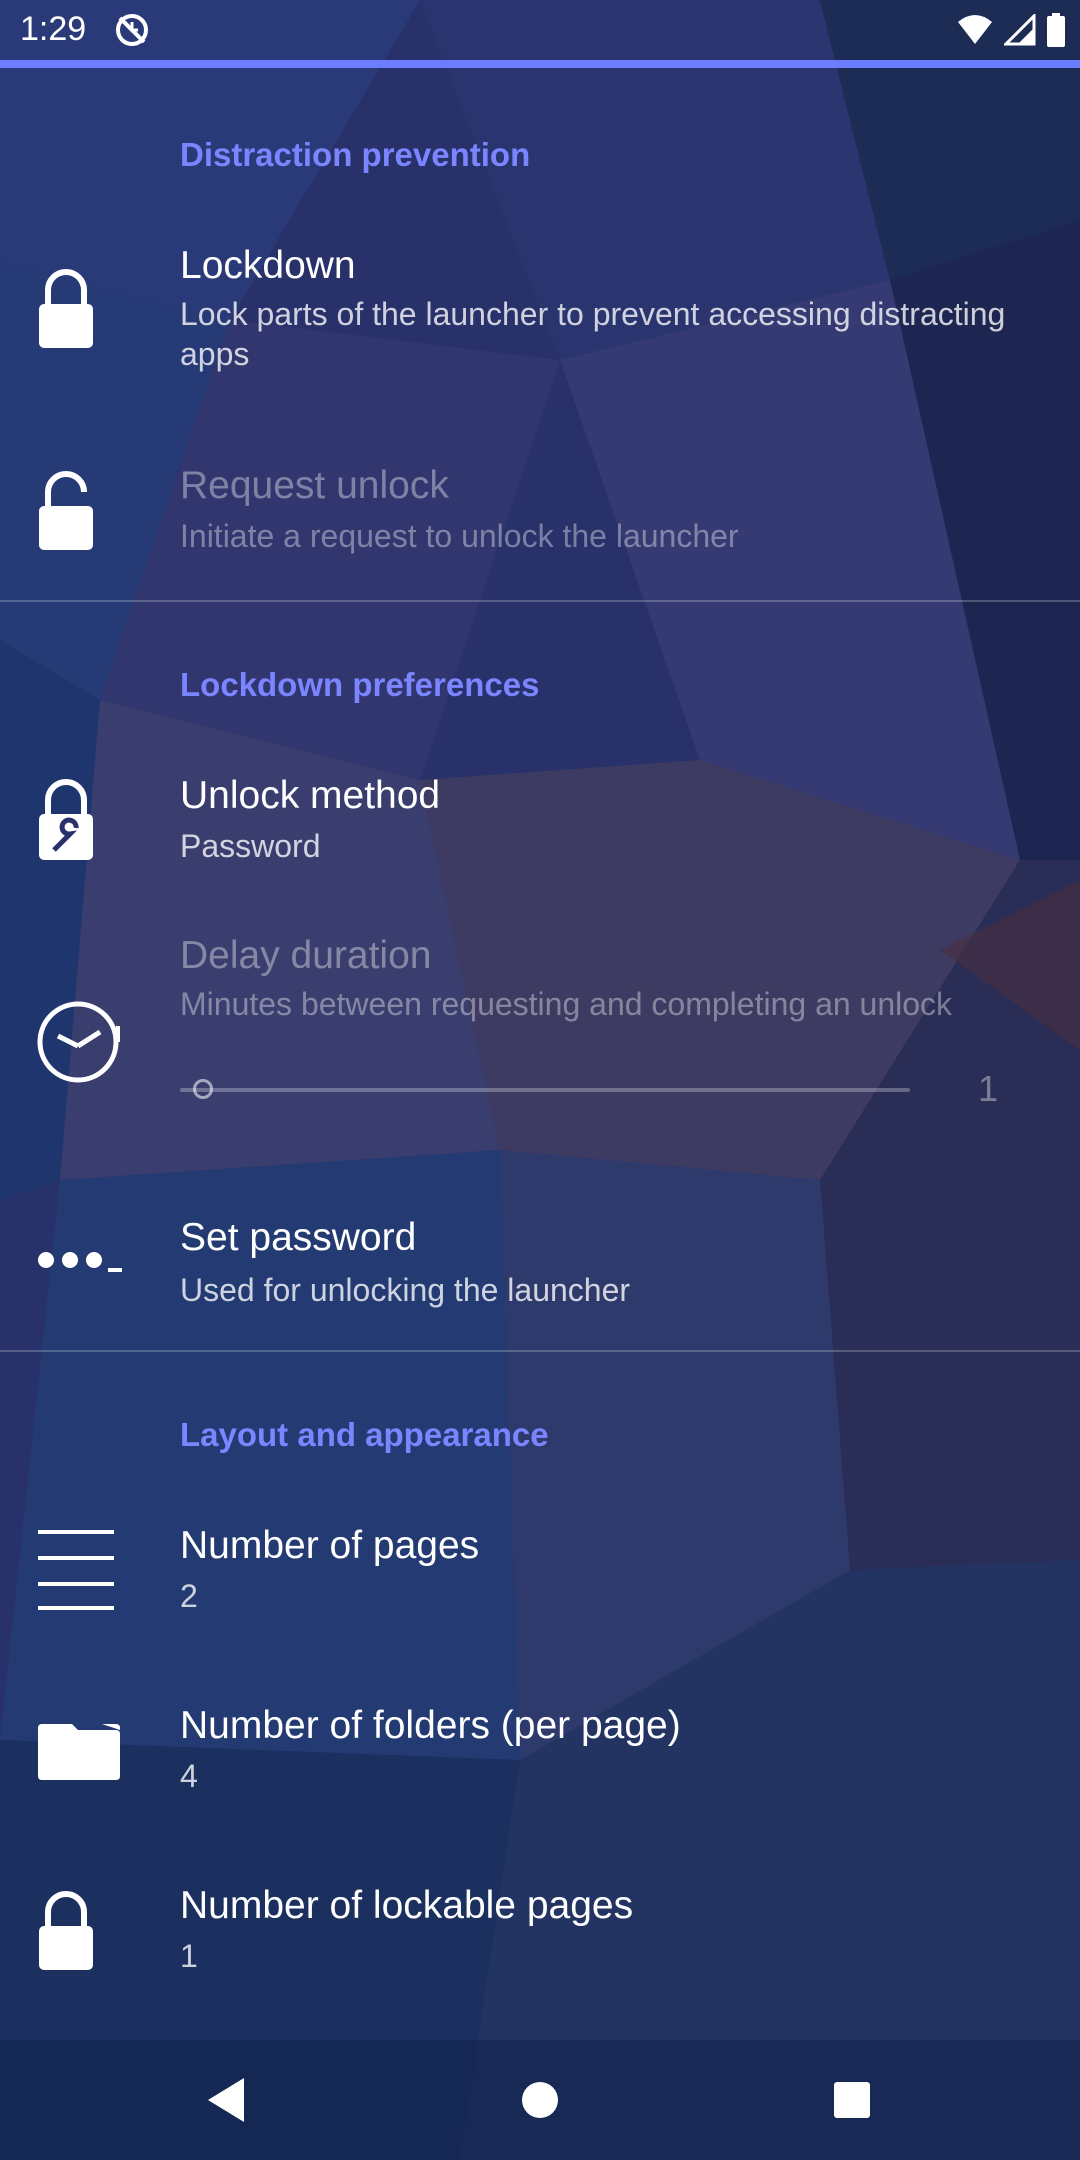 The image size is (1080, 2160). Describe the element at coordinates (975, 29) in the screenshot. I see `wifi-icon` at that location.